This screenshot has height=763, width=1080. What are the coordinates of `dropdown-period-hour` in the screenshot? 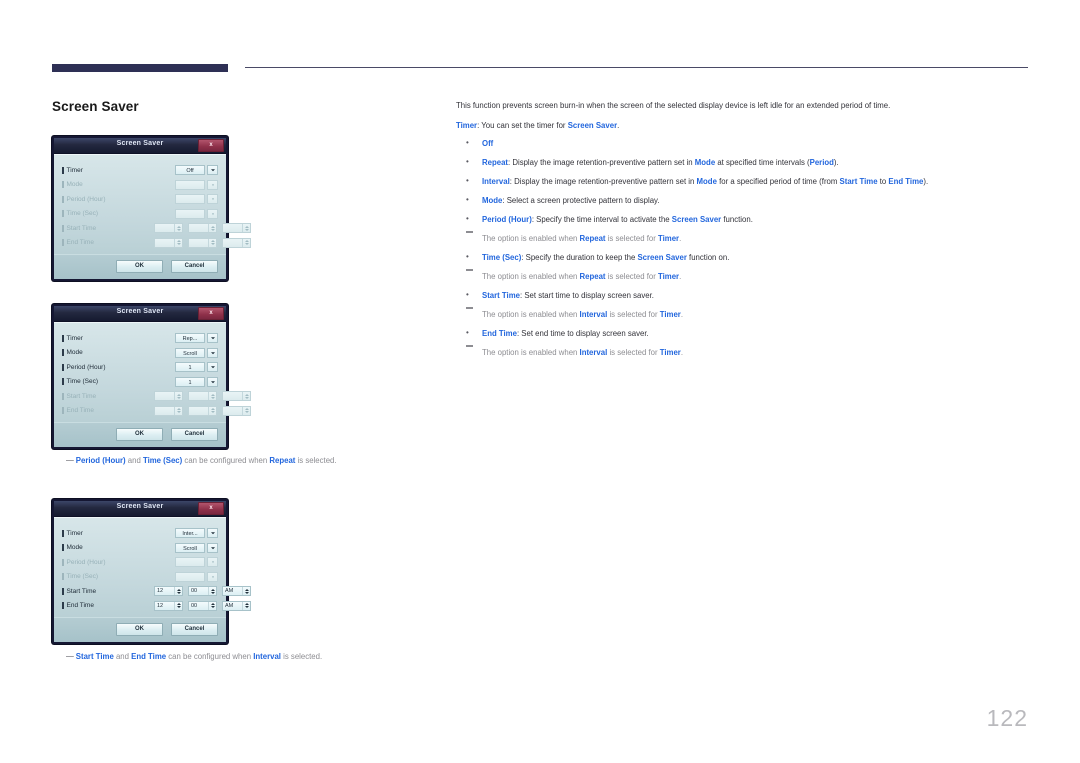 It's located at (196, 199).